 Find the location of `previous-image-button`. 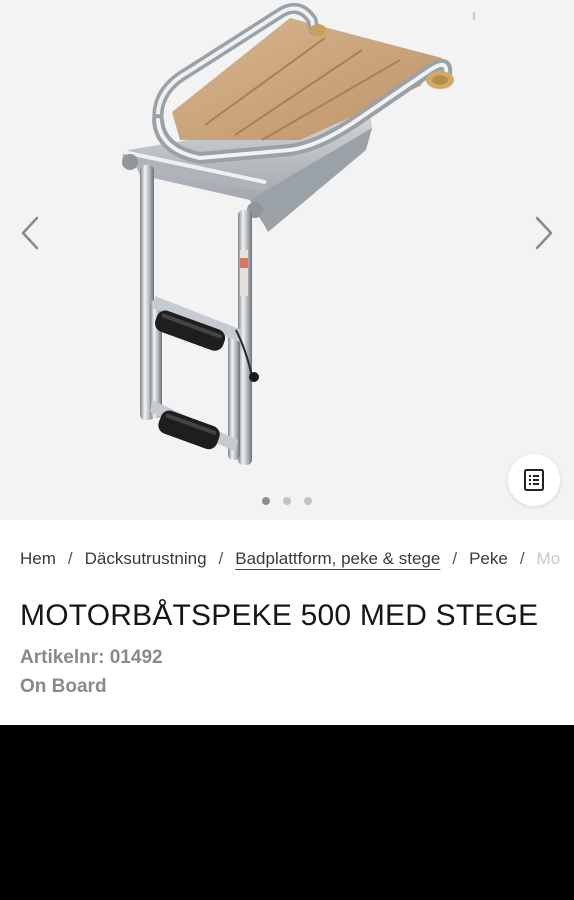

previous-image-button is located at coordinates (30, 233).